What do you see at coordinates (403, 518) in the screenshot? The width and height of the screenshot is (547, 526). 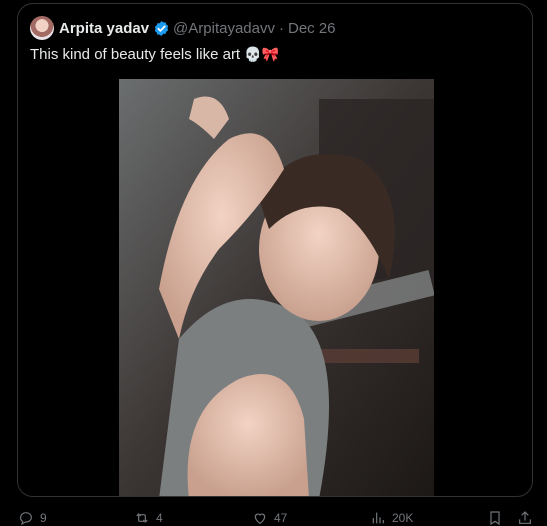 I see `views-count: 20K` at bounding box center [403, 518].